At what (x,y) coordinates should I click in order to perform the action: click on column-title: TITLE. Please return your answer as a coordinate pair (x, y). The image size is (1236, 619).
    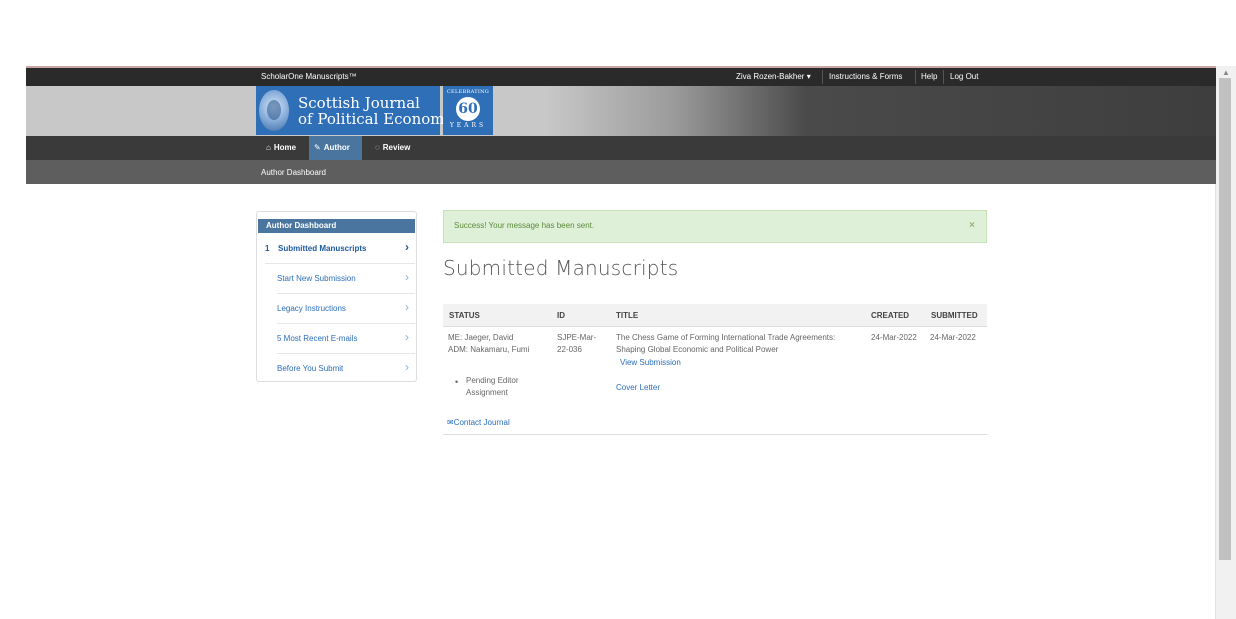
    Looking at the image, I should click on (627, 315).